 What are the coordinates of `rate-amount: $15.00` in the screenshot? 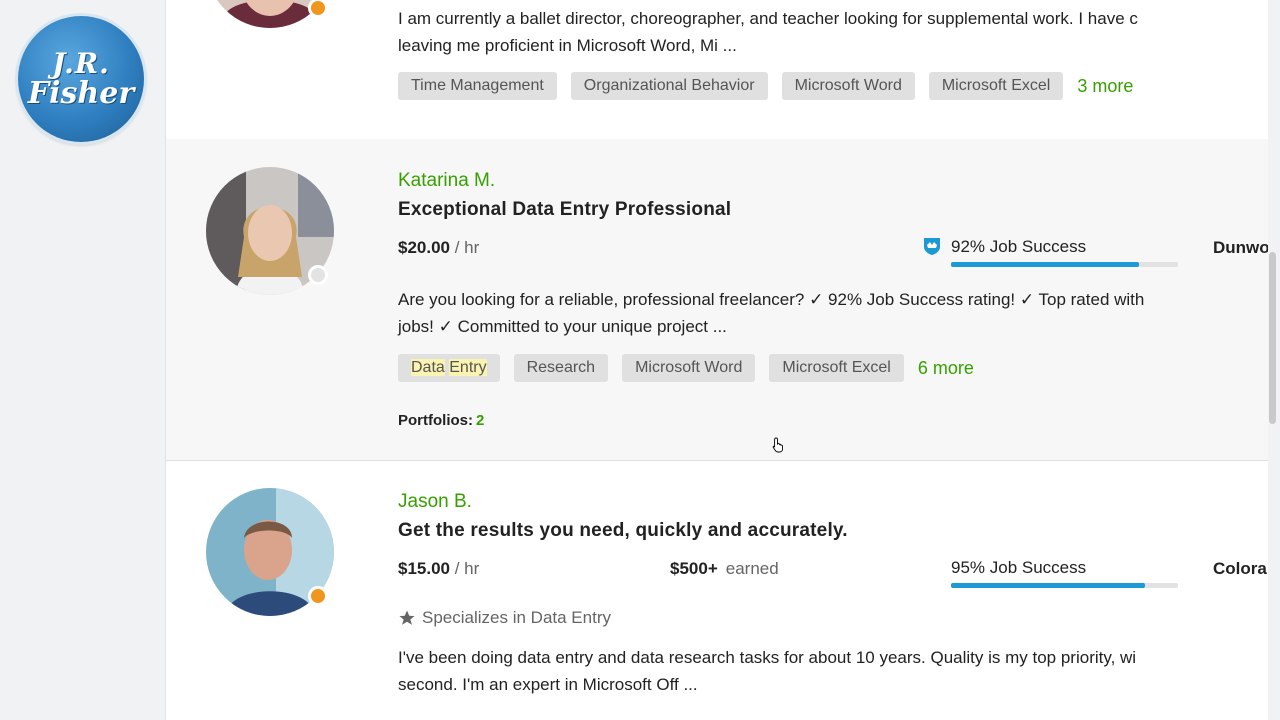 It's located at (424, 568).